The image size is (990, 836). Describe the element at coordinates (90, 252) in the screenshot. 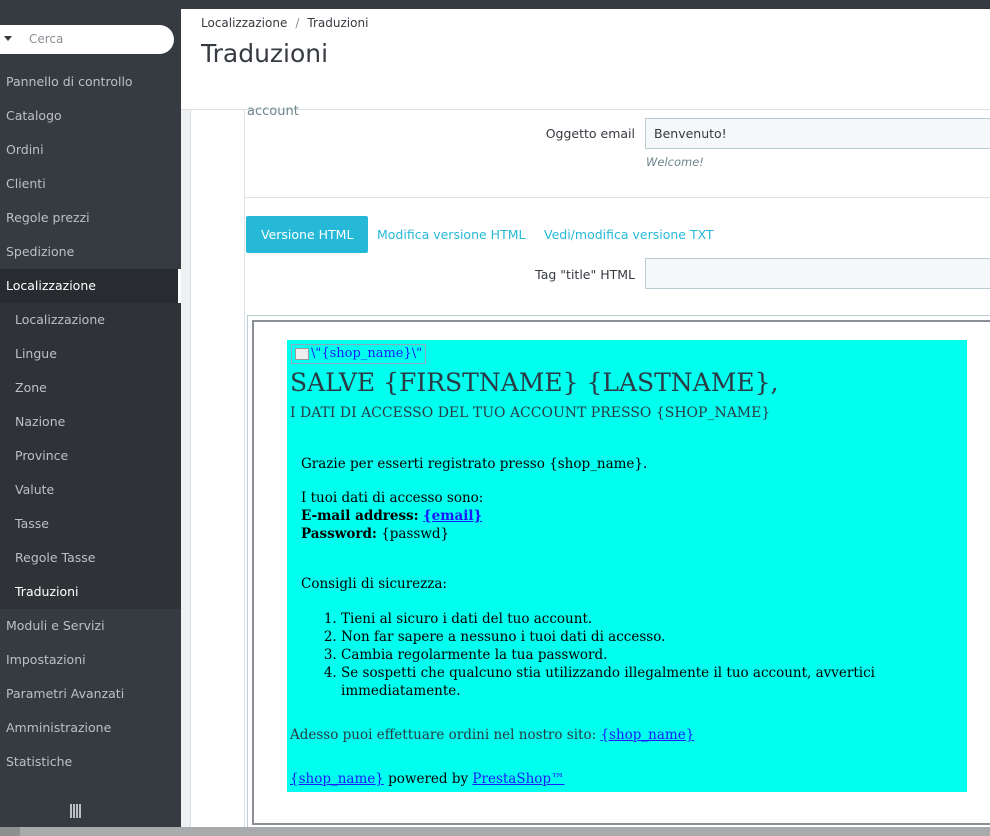

I see `sidebar-item-shipping: Spedizione` at that location.